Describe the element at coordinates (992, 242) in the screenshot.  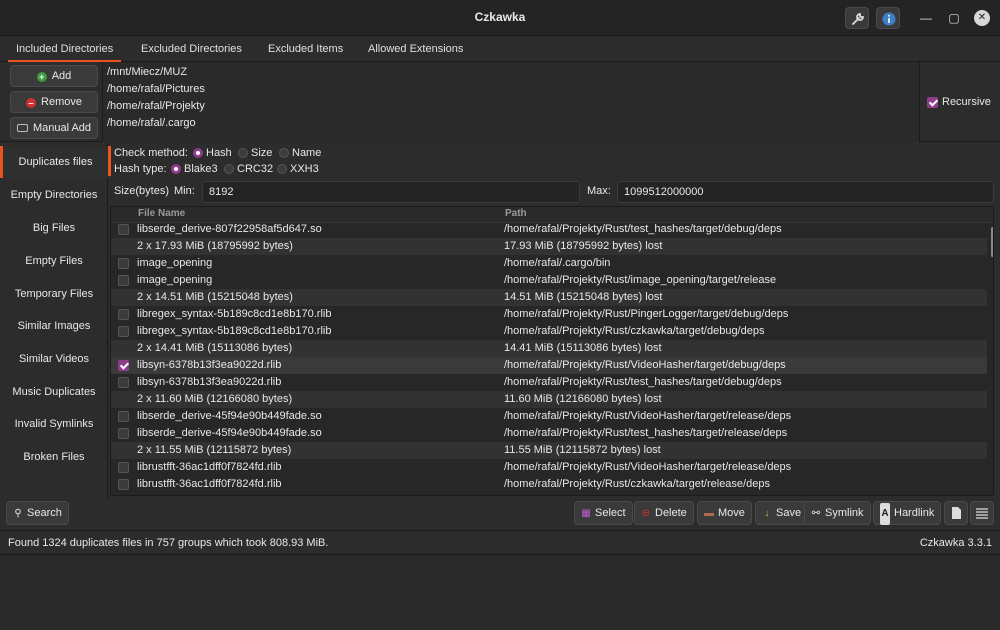
I see `table-scrollbar` at that location.